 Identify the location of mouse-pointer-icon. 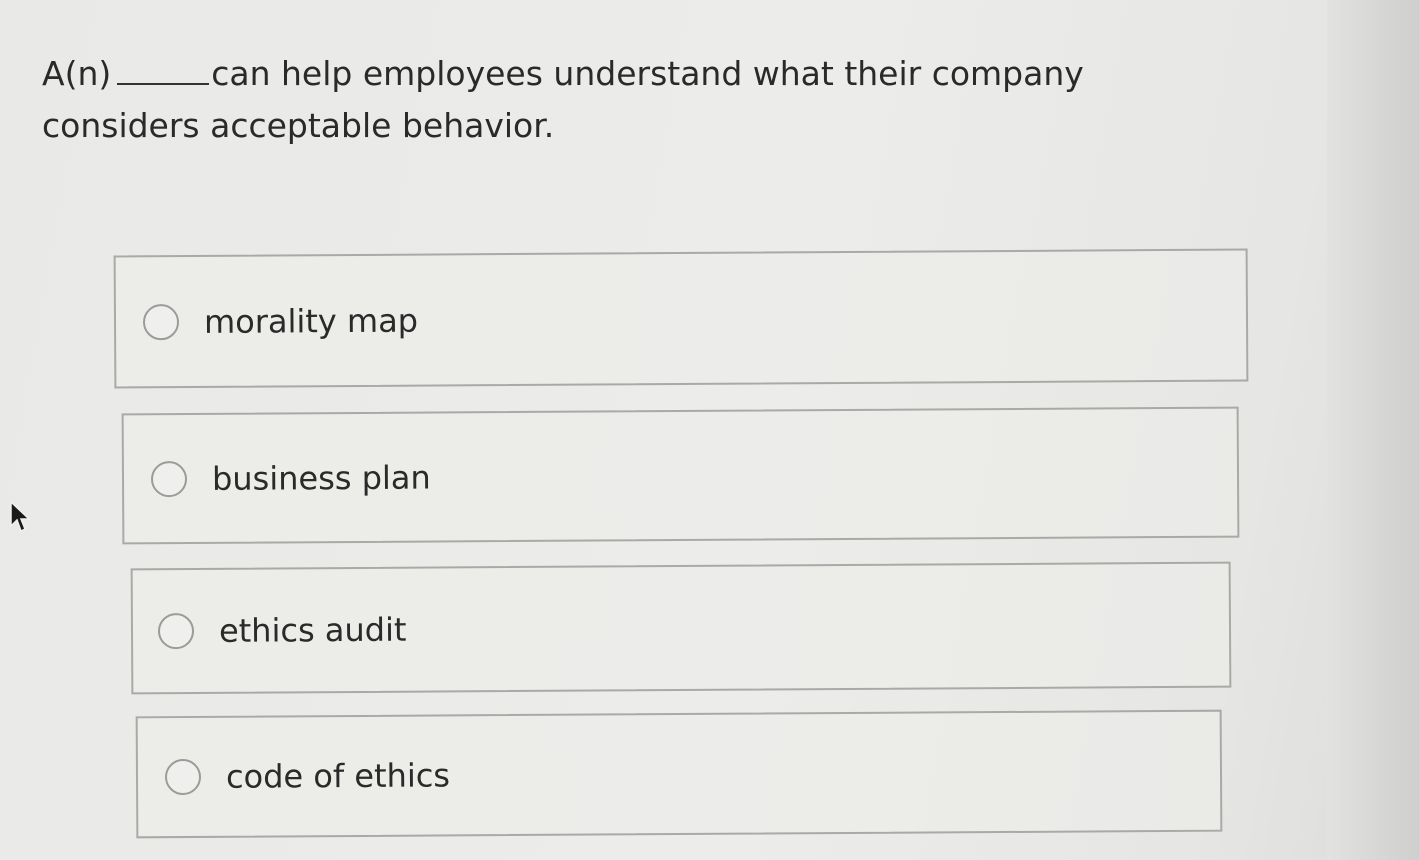
(20, 516).